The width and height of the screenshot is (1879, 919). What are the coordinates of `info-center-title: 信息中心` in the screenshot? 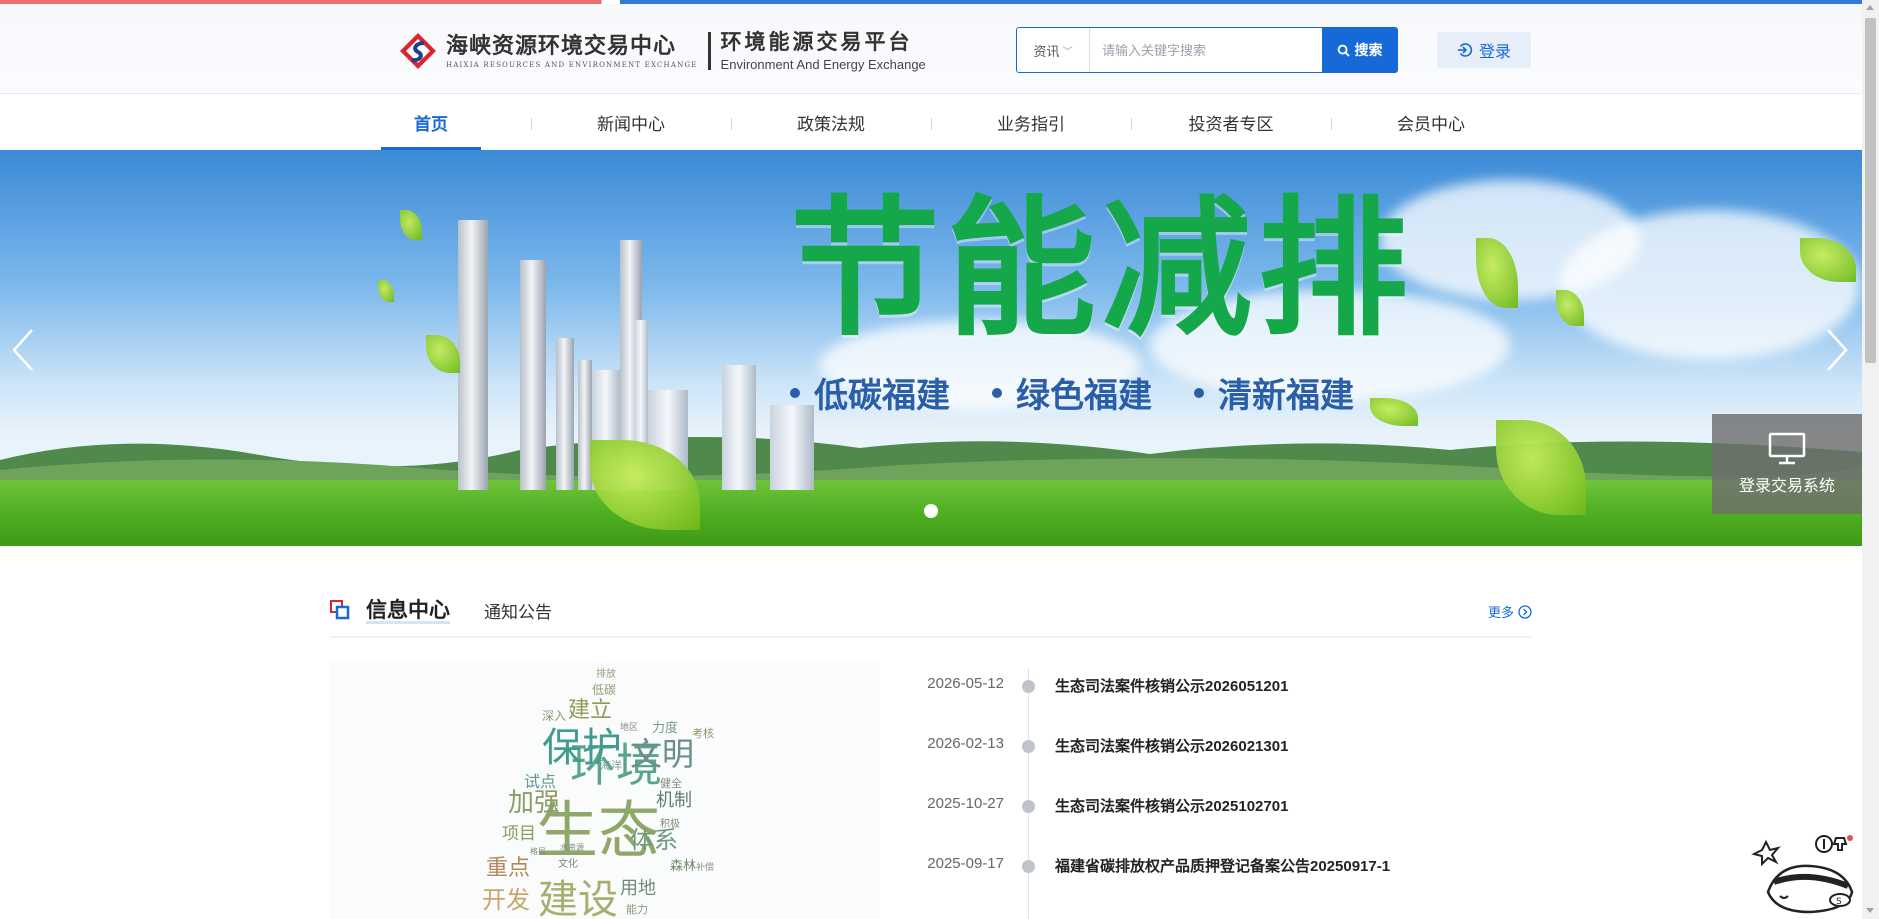 It's located at (408, 610).